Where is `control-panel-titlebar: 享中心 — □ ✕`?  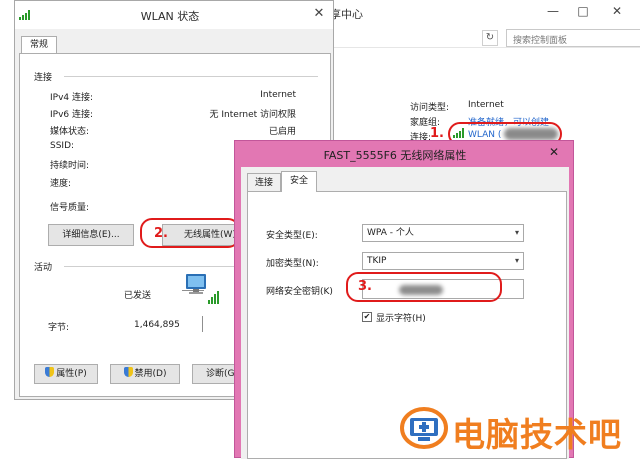
control-panel-titlebar: 享中心 — □ ✕ is located at coordinates (470, 12).